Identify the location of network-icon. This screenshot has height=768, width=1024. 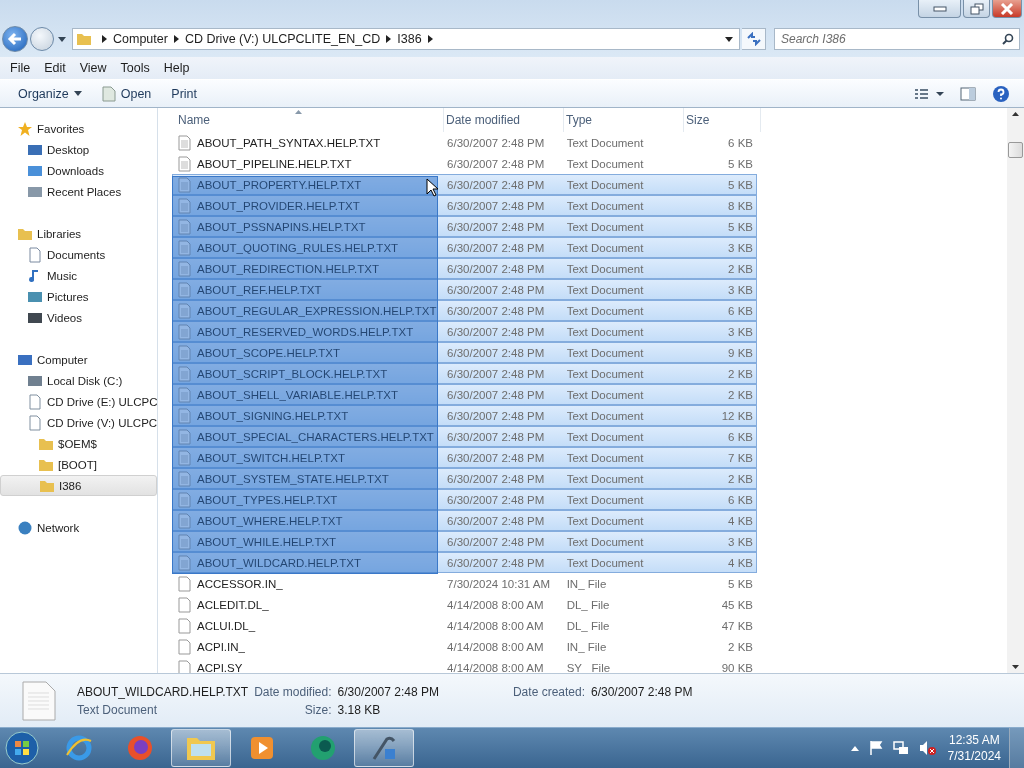
(900, 748).